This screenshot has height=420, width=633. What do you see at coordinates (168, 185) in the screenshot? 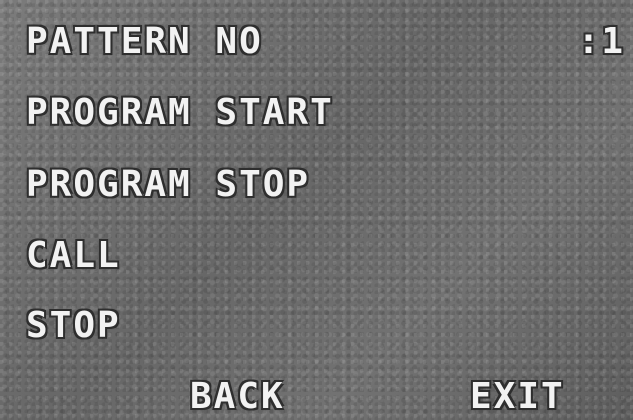
I see `program-stop-item: PROGRAM STOP` at bounding box center [168, 185].